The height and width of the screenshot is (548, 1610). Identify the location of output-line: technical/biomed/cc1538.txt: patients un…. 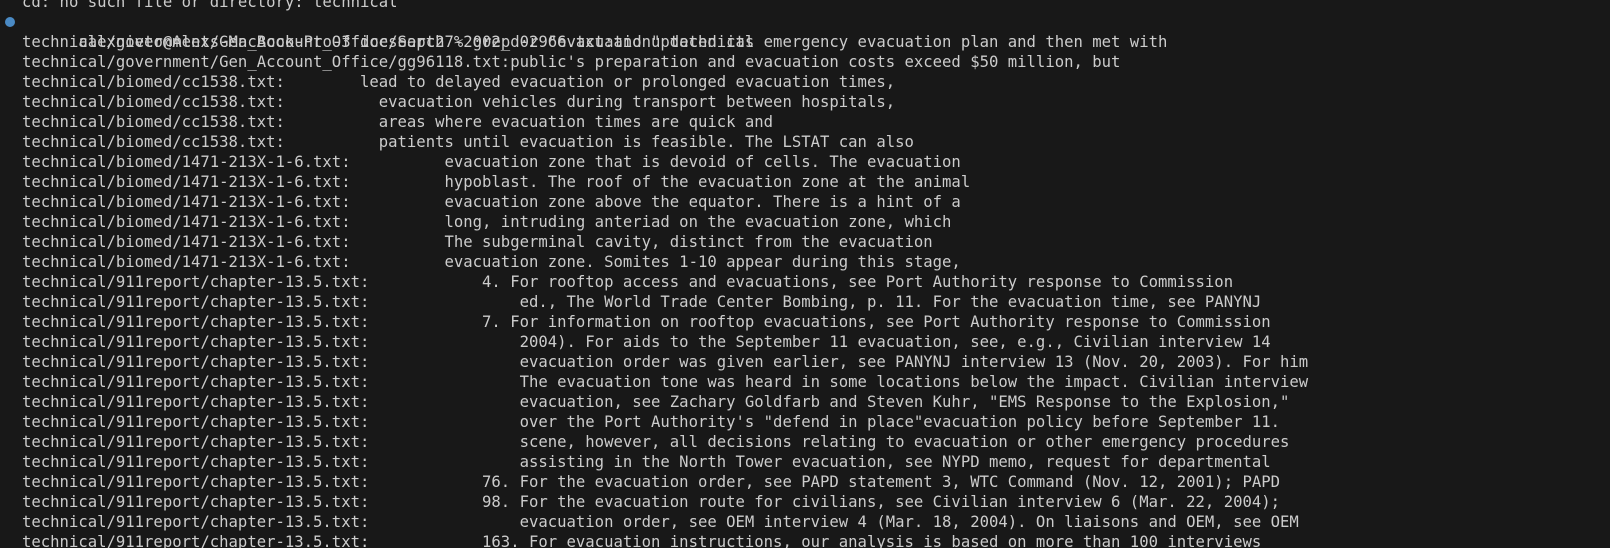
(468, 142).